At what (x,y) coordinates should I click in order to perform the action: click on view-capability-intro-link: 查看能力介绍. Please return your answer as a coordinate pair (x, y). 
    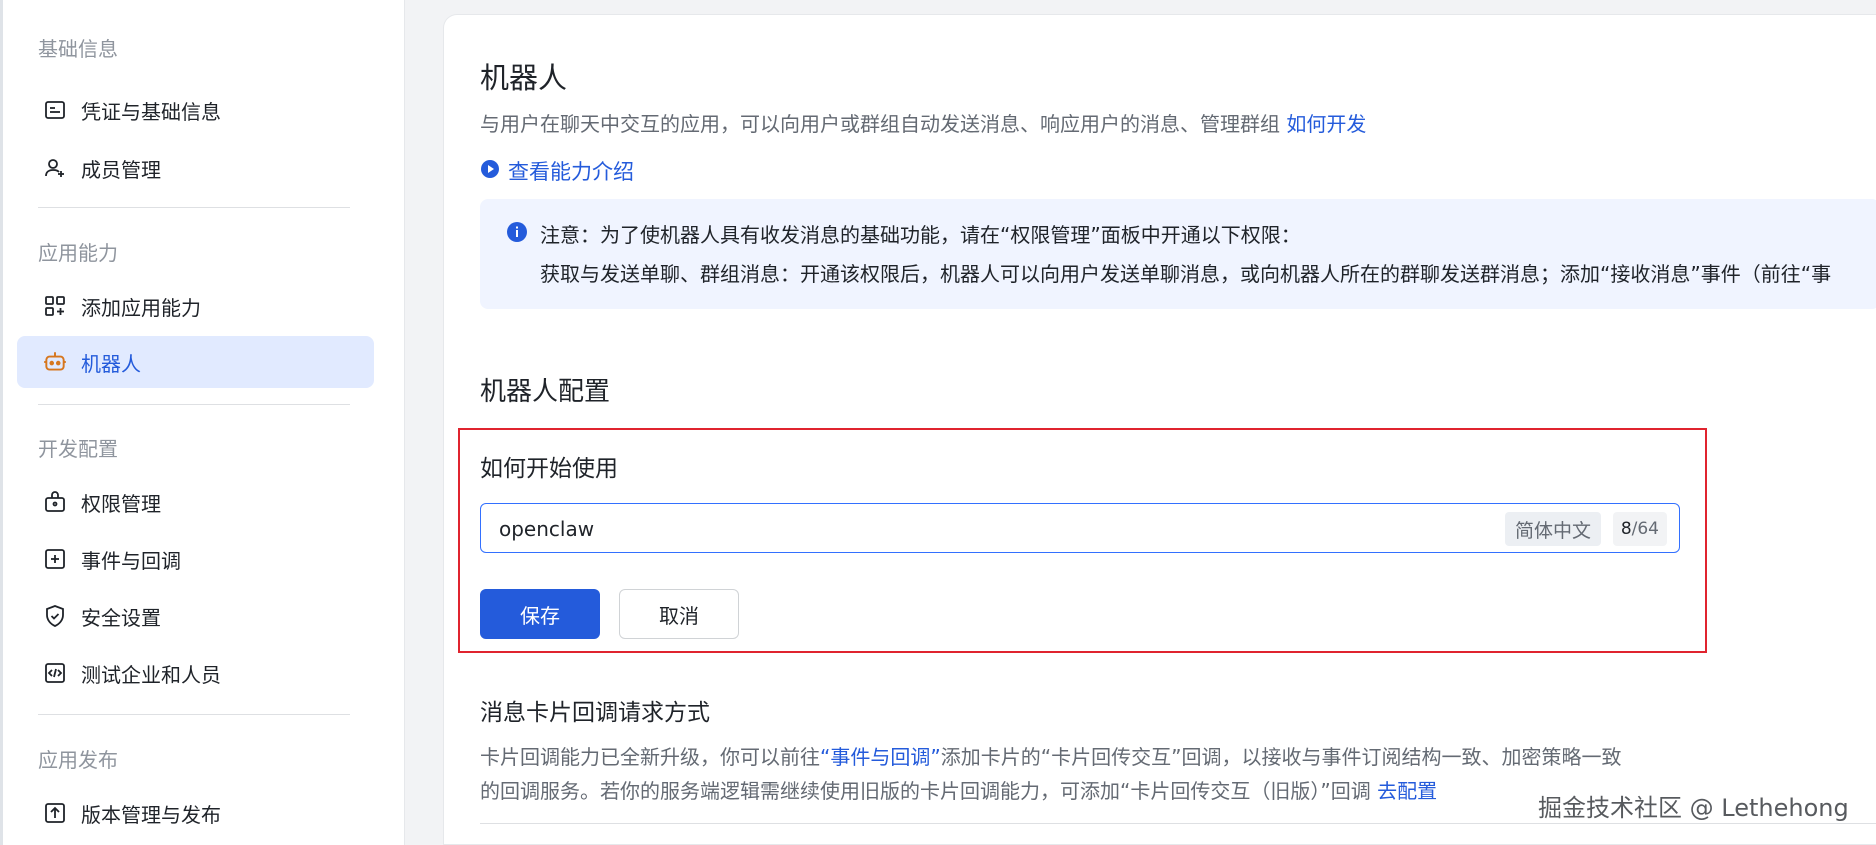
    Looking at the image, I should click on (557, 171).